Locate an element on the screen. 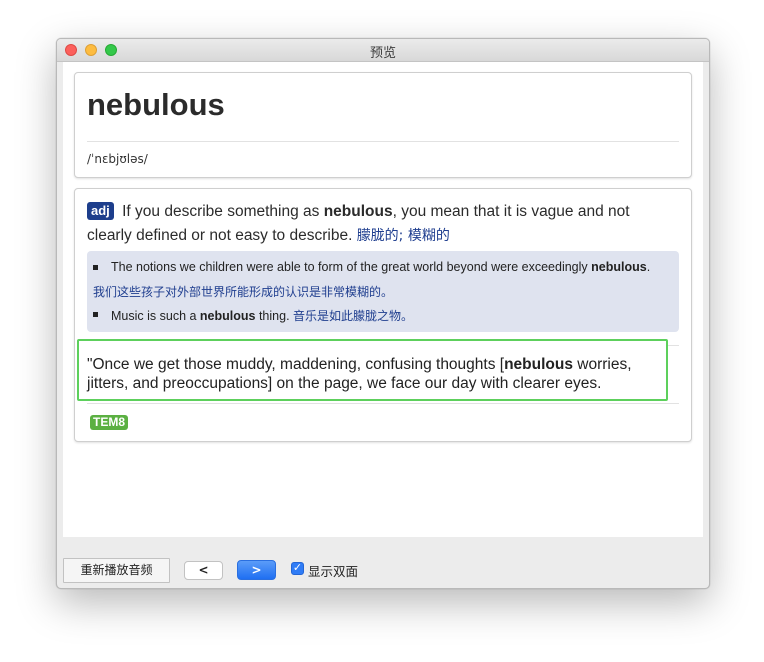 The width and height of the screenshot is (764, 662). definition-text: If you describe something as is located at coordinates (223, 211).